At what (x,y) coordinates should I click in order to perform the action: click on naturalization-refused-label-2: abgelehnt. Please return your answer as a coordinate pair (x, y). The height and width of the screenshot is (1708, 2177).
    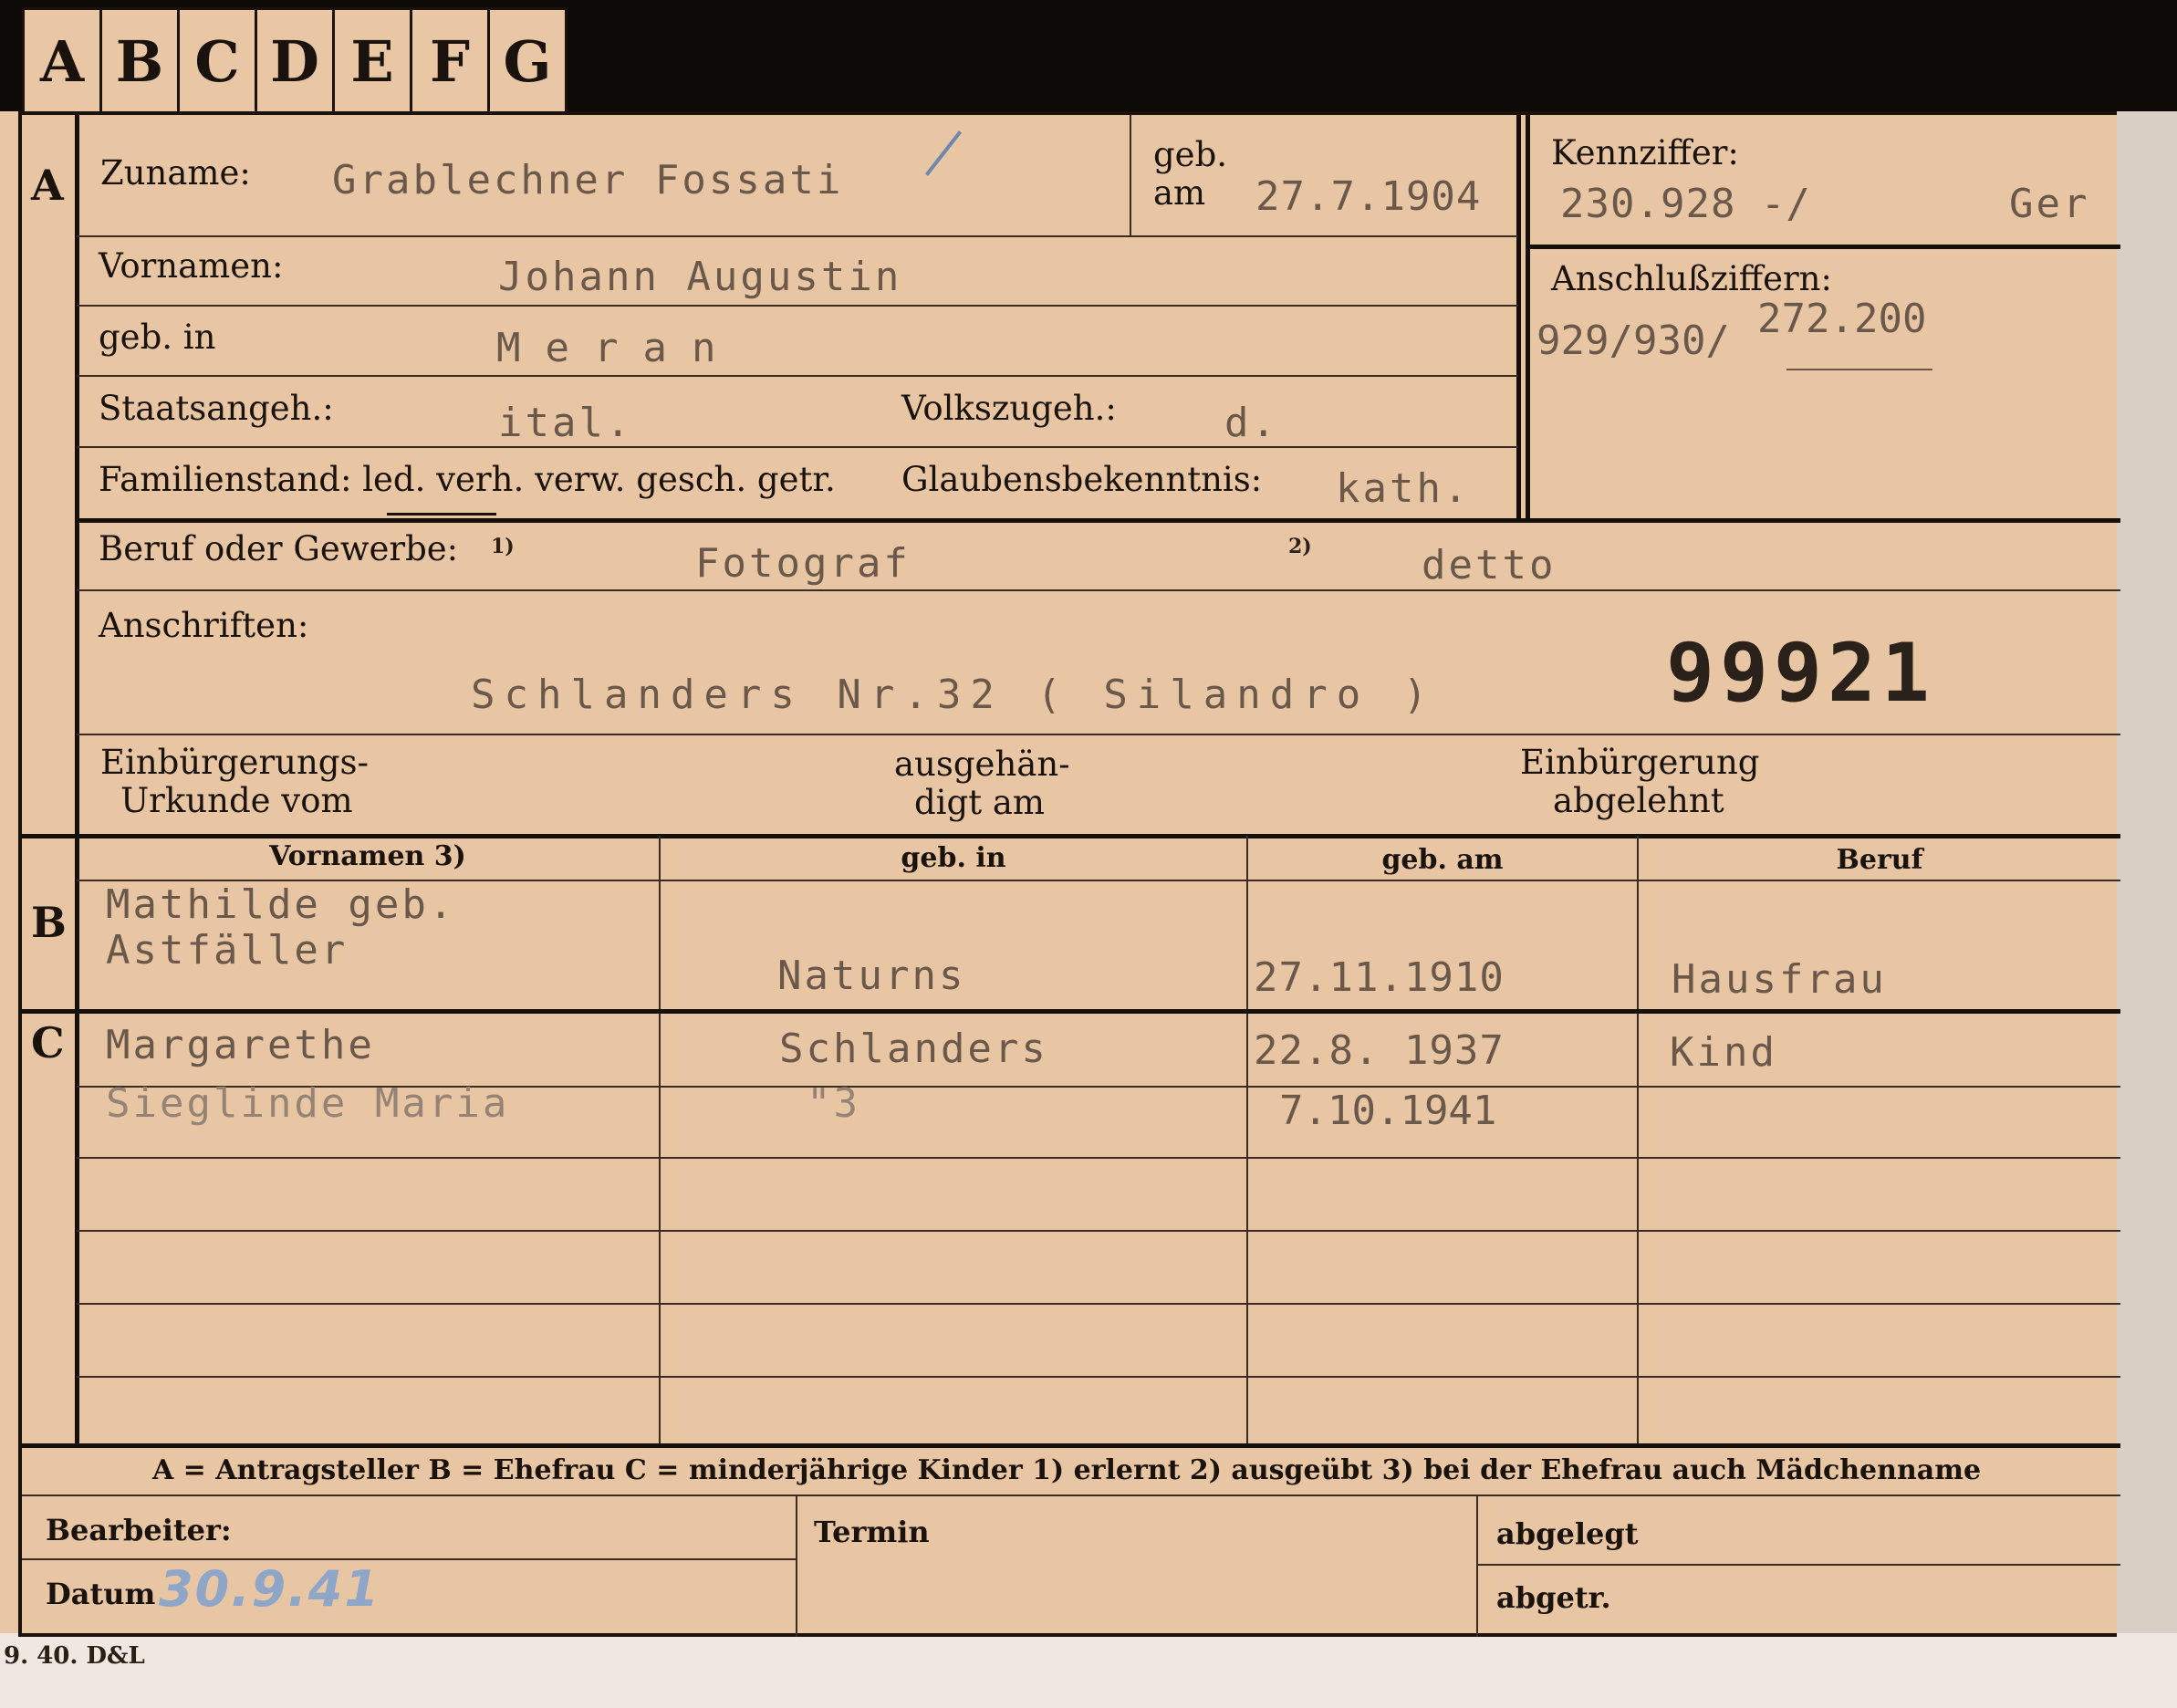
    Looking at the image, I should click on (1638, 801).